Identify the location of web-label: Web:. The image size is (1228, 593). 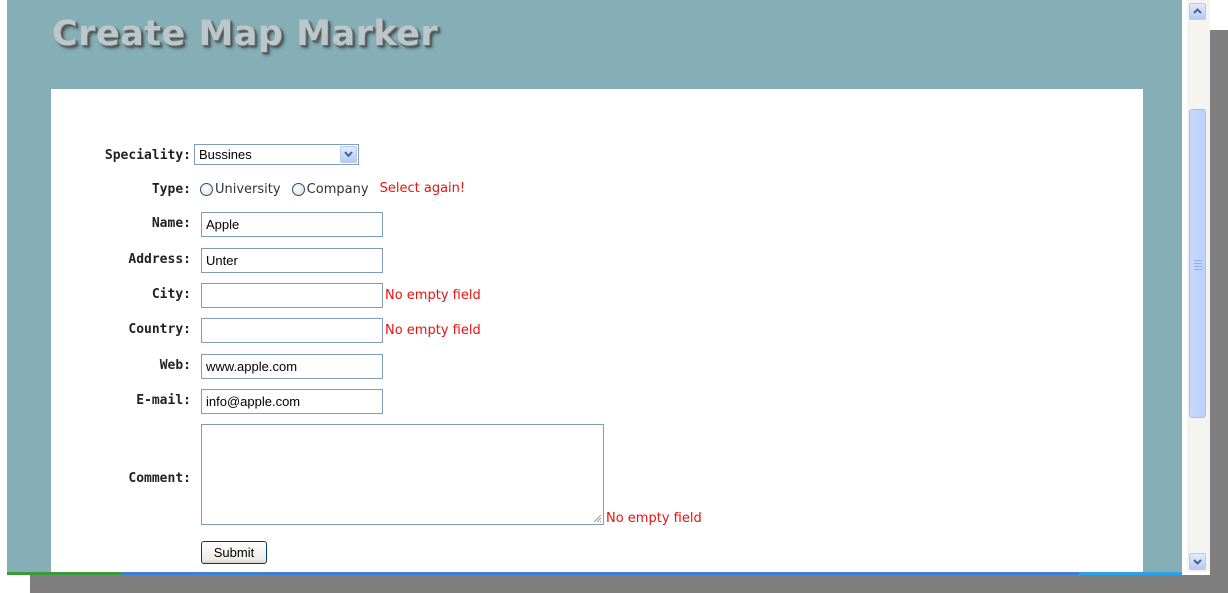
(175, 365).